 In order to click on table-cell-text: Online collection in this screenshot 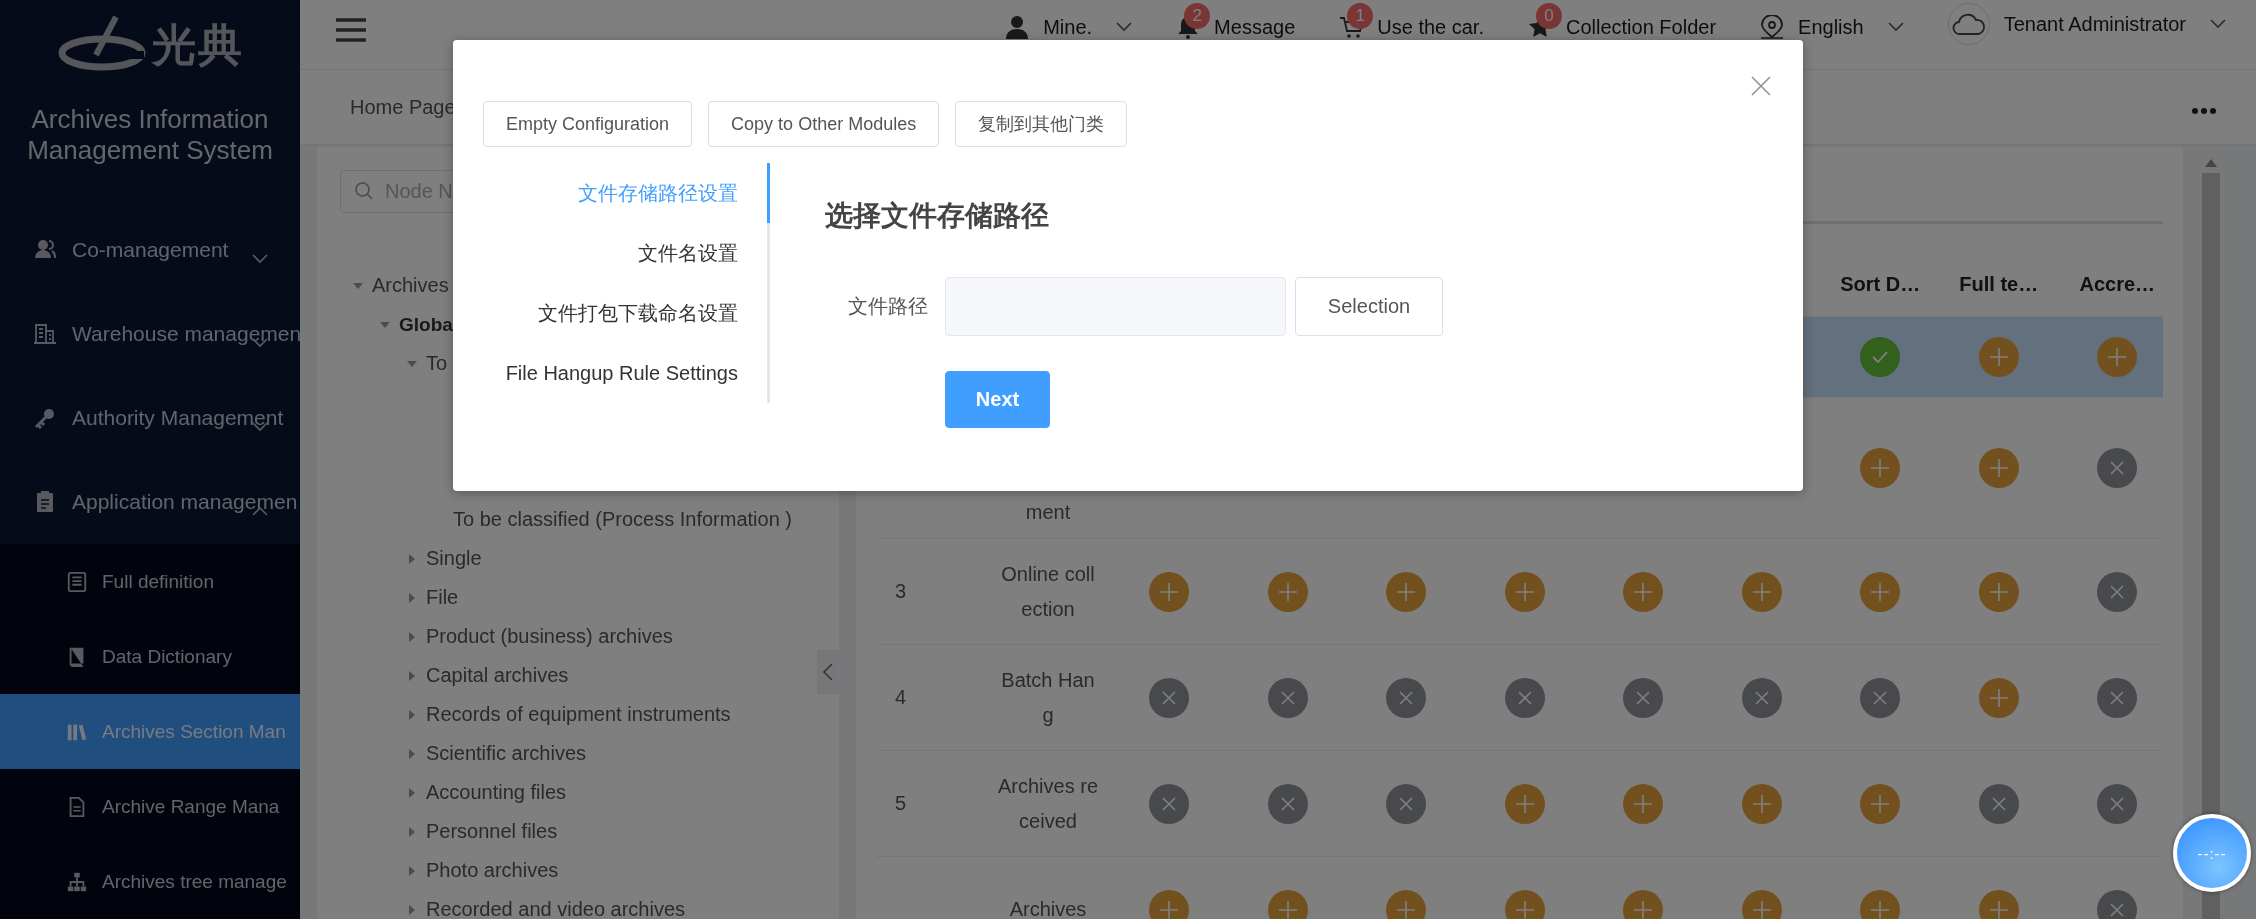, I will do `click(1048, 591)`.